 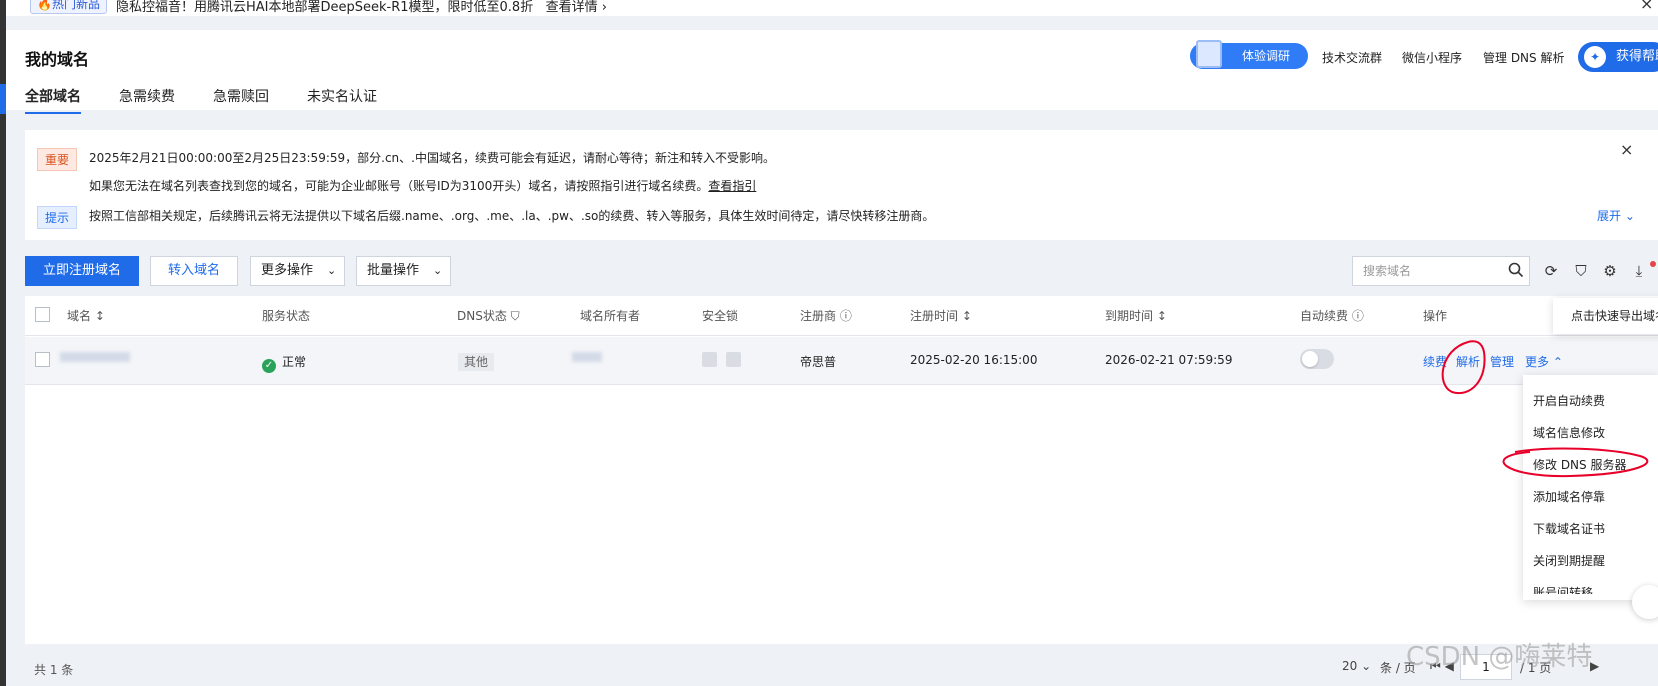 I want to click on col-auto-renew: 自动续费 ⓘ, so click(x=1332, y=316).